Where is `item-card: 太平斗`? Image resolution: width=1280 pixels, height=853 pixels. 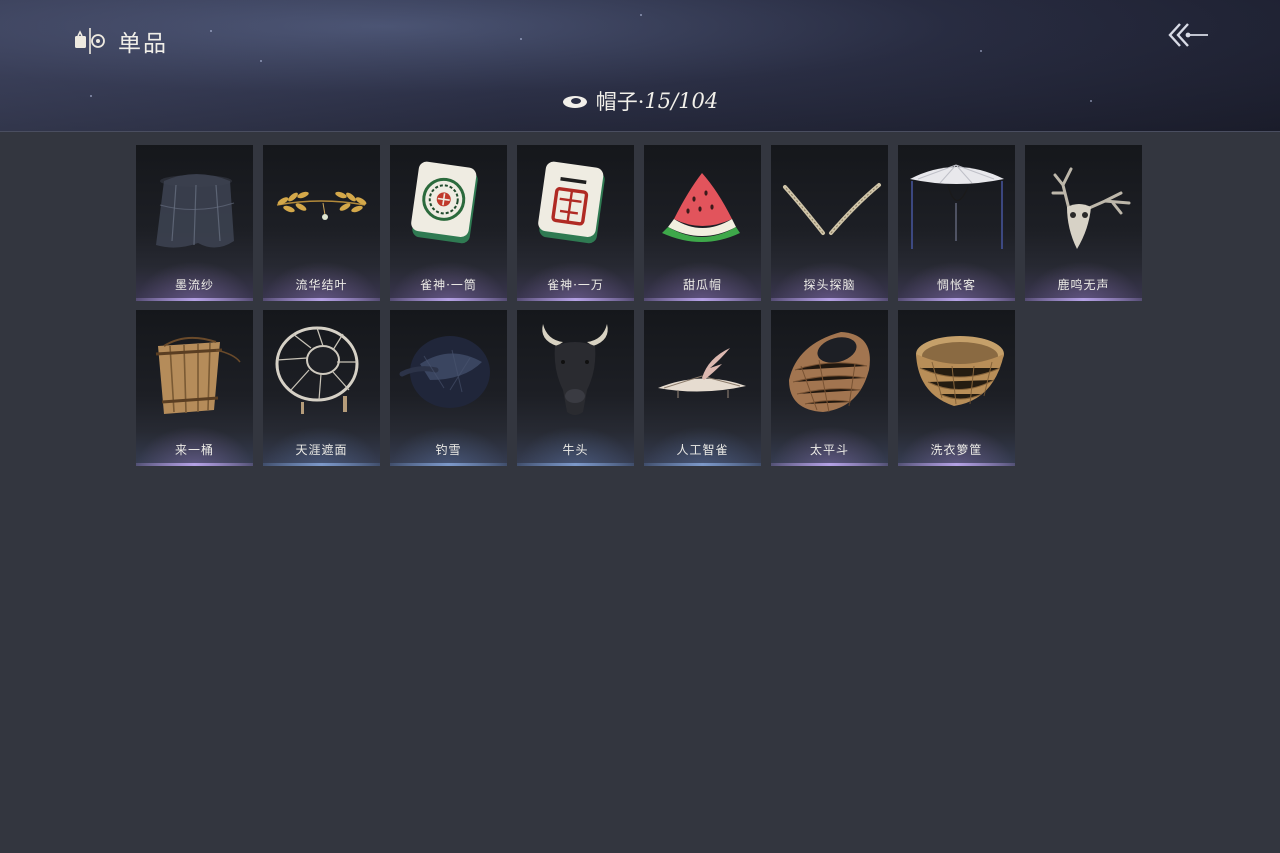
item-card: 太平斗 is located at coordinates (829, 388).